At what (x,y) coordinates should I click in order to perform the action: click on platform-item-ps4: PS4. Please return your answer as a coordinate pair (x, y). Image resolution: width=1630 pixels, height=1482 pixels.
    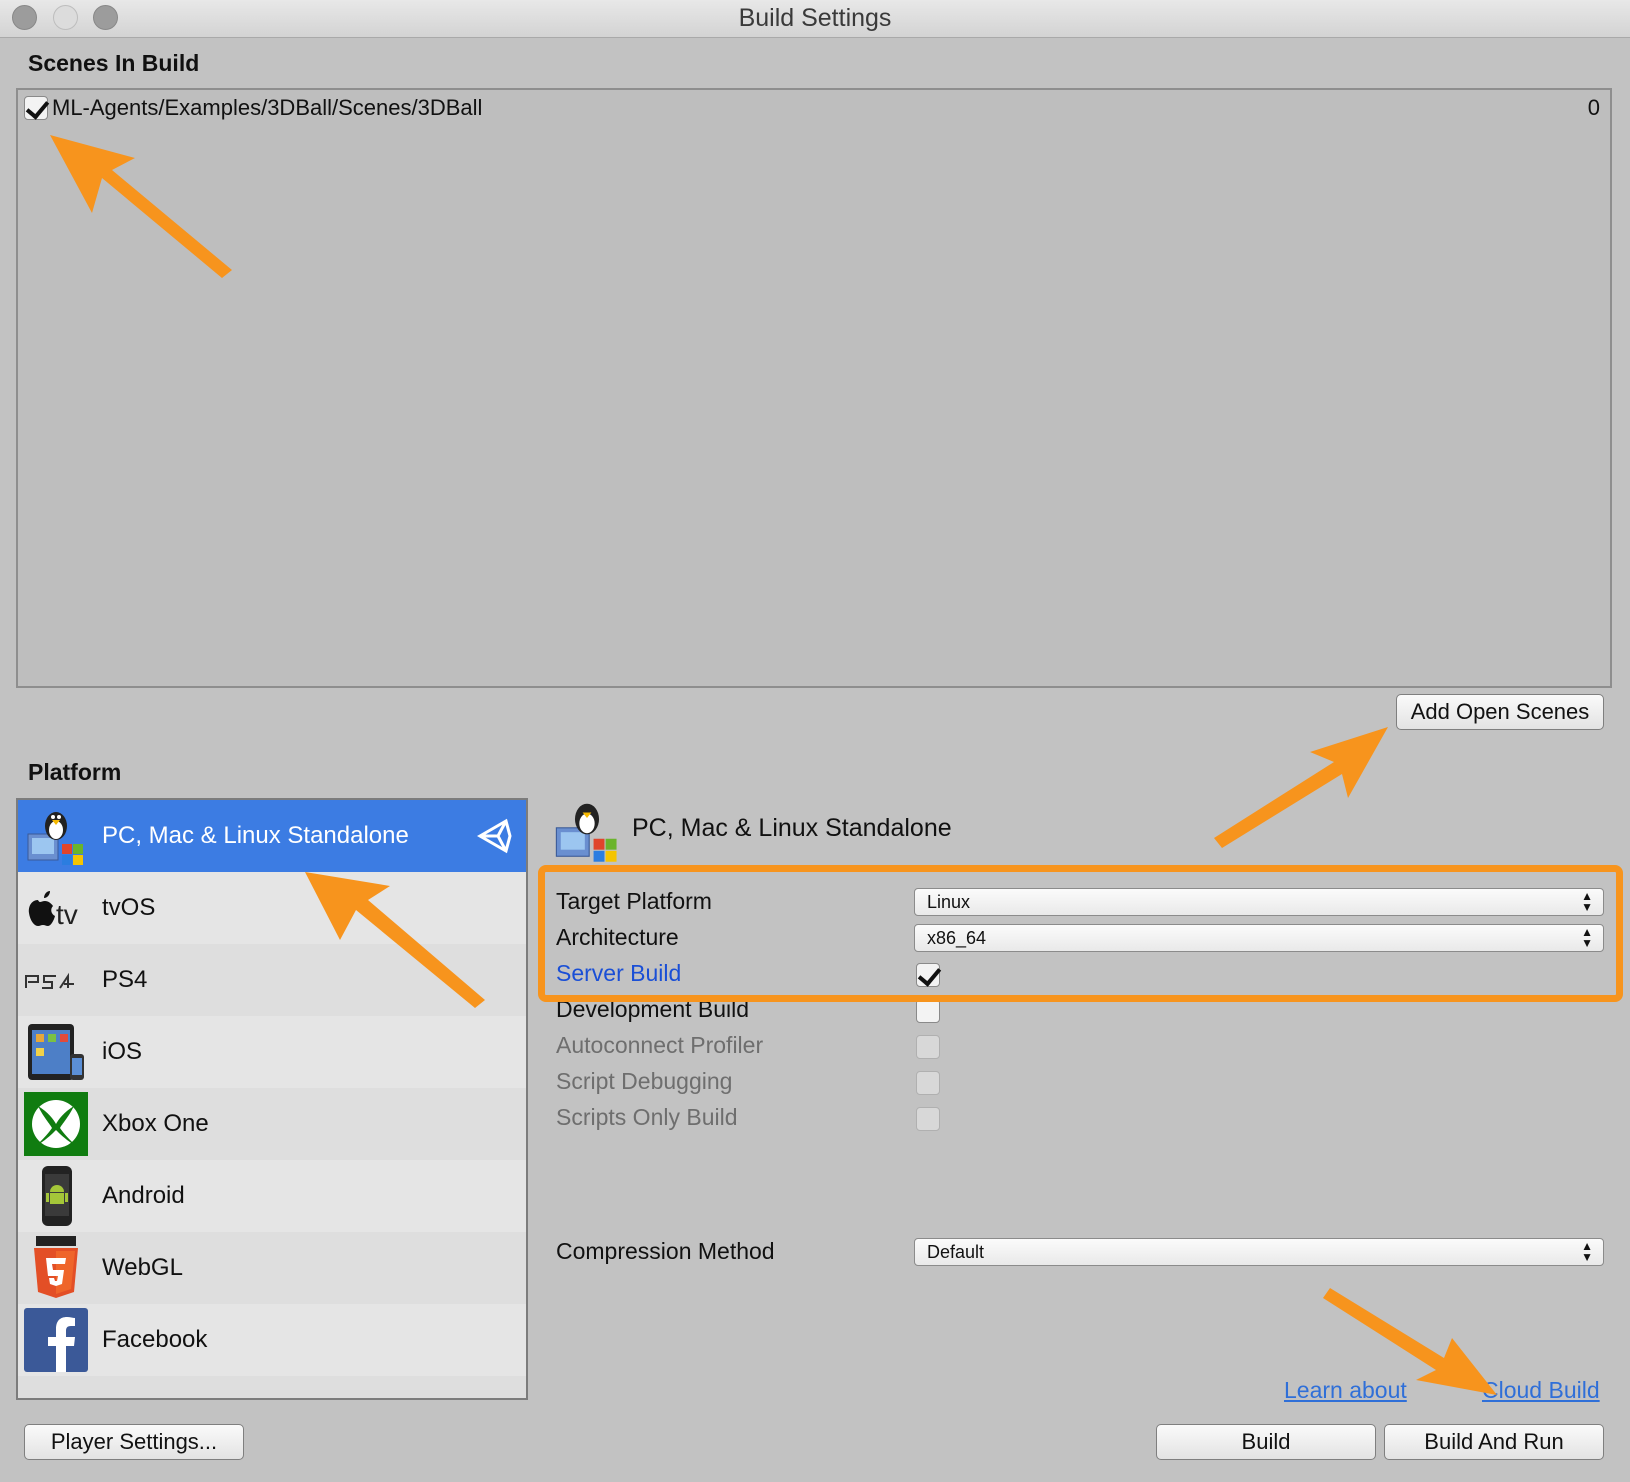
    Looking at the image, I should click on (272, 980).